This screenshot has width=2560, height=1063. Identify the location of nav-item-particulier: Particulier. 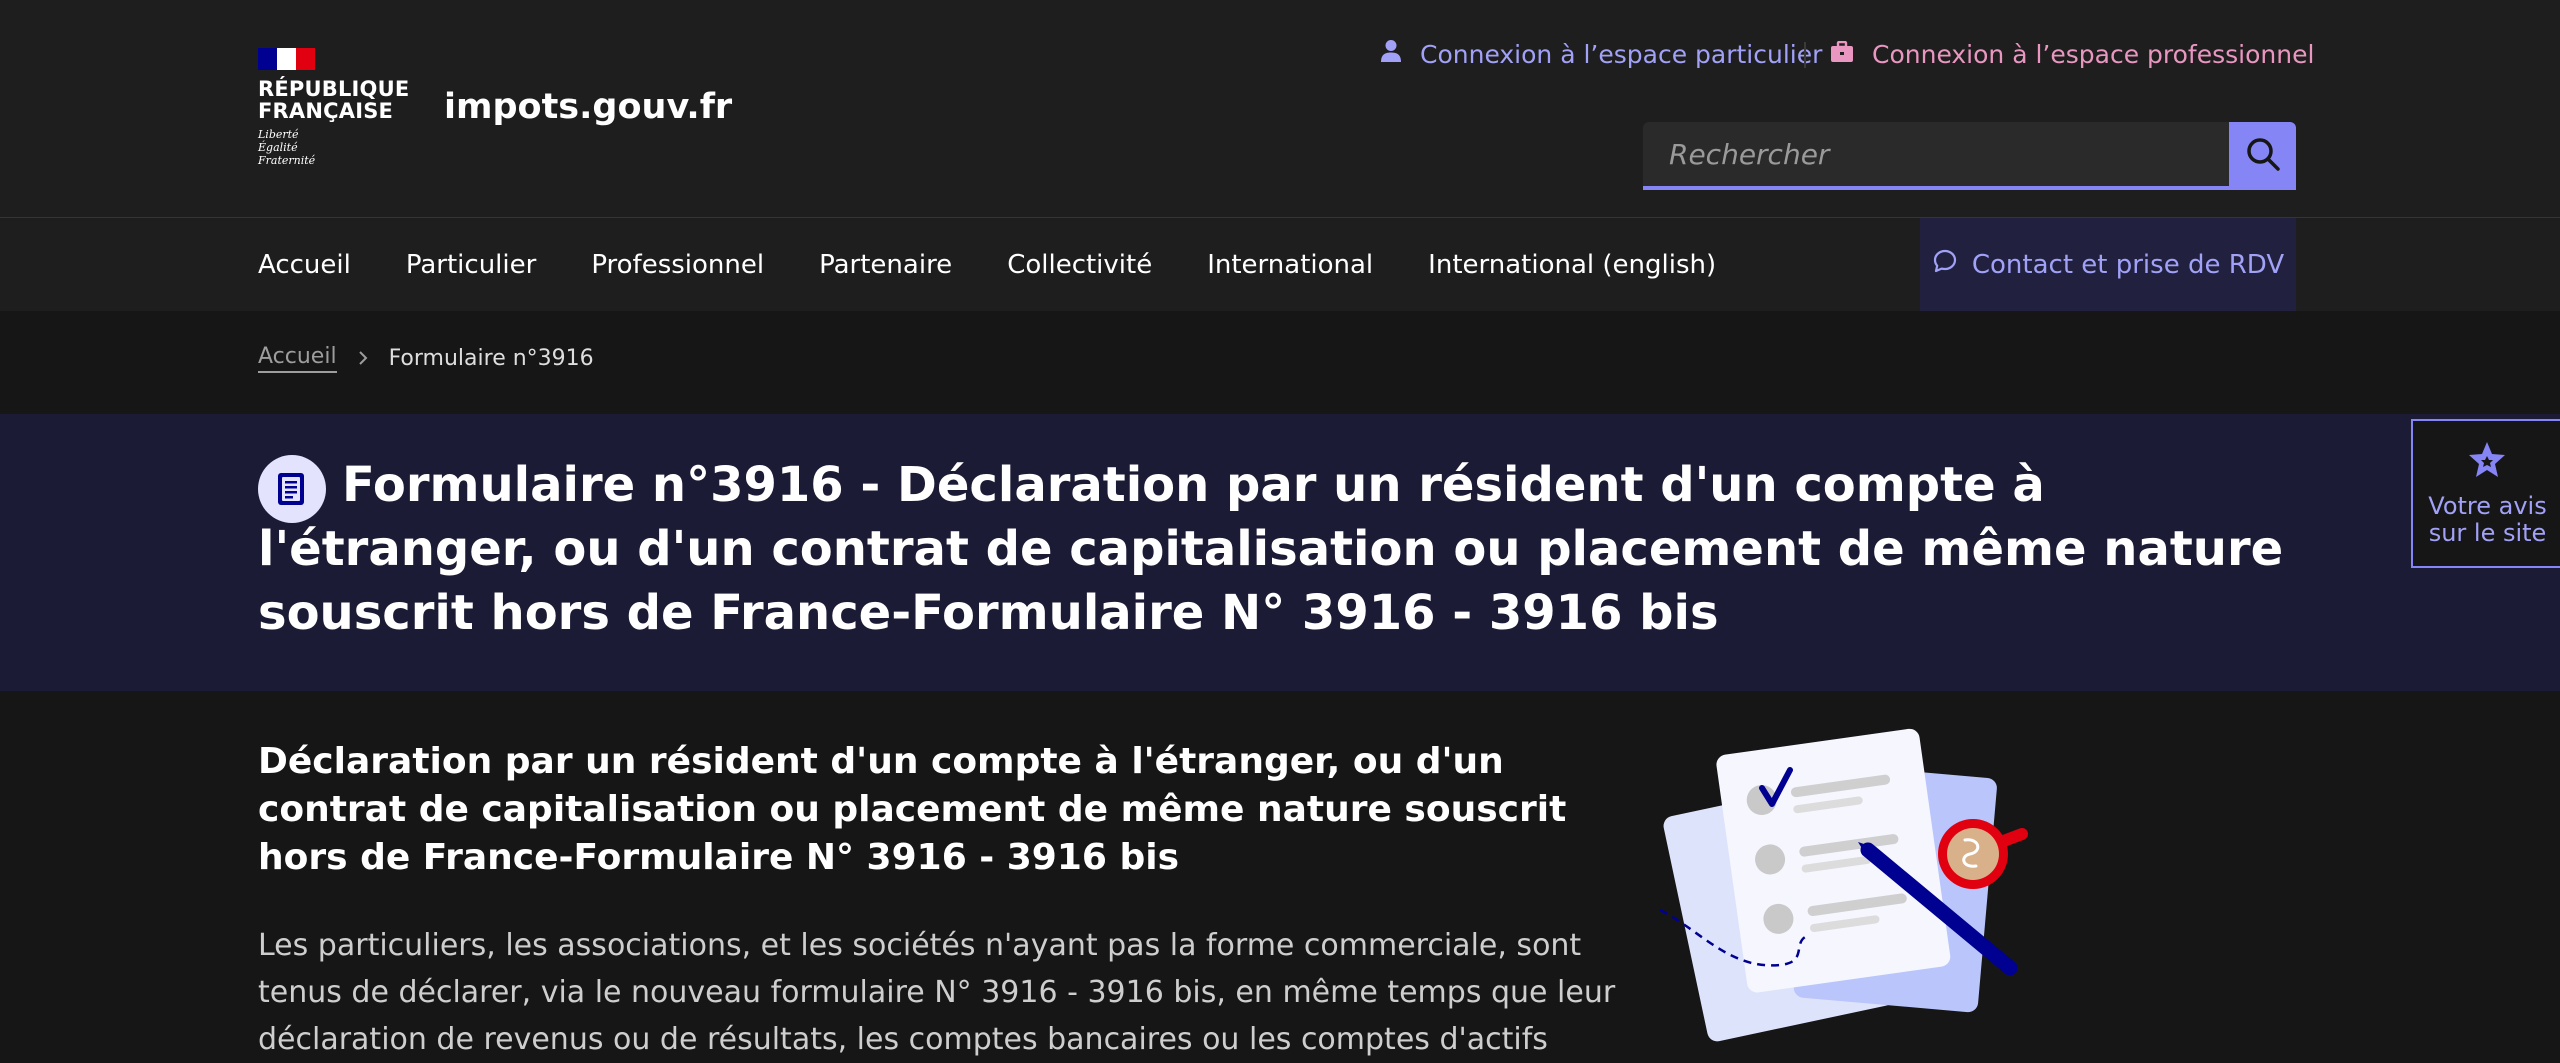
(471, 265).